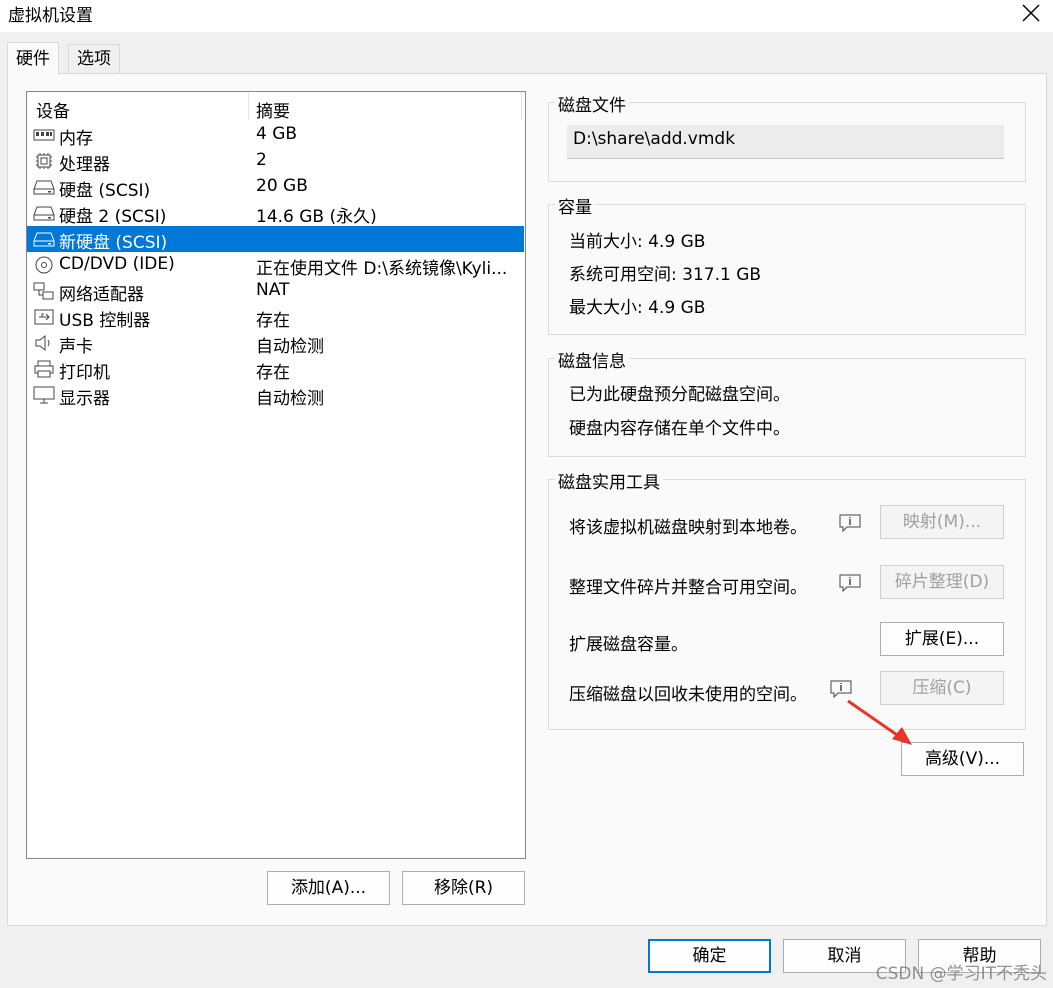 The height and width of the screenshot is (988, 1053). I want to click on device-summary: 2, so click(261, 160).